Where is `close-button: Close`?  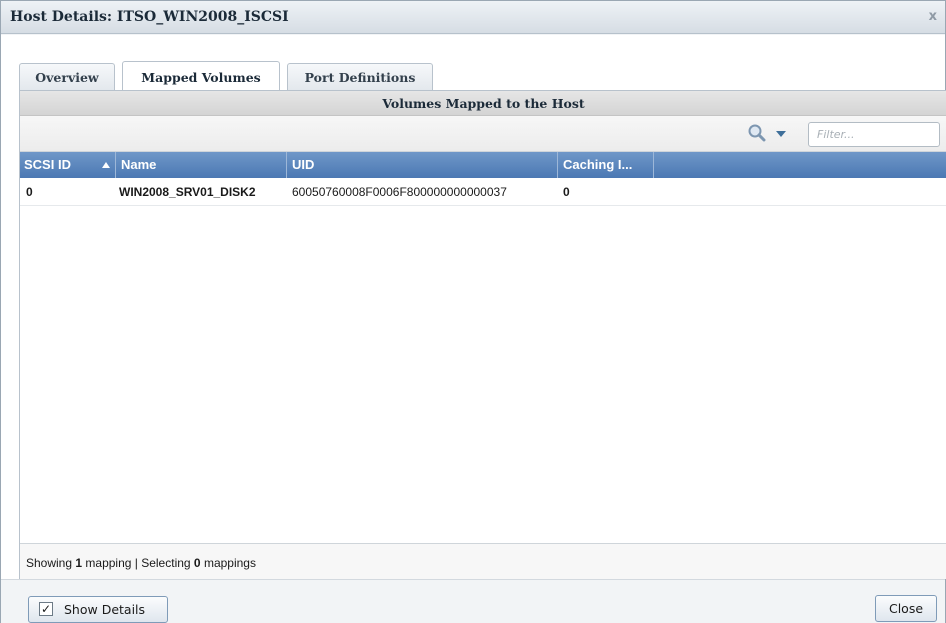 close-button: Close is located at coordinates (906, 608).